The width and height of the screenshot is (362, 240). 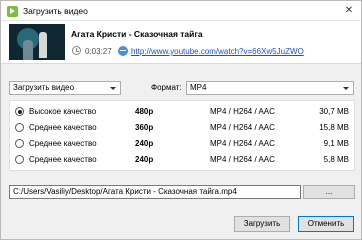 I want to click on quality-size: 5,8 MB, so click(x=336, y=159).